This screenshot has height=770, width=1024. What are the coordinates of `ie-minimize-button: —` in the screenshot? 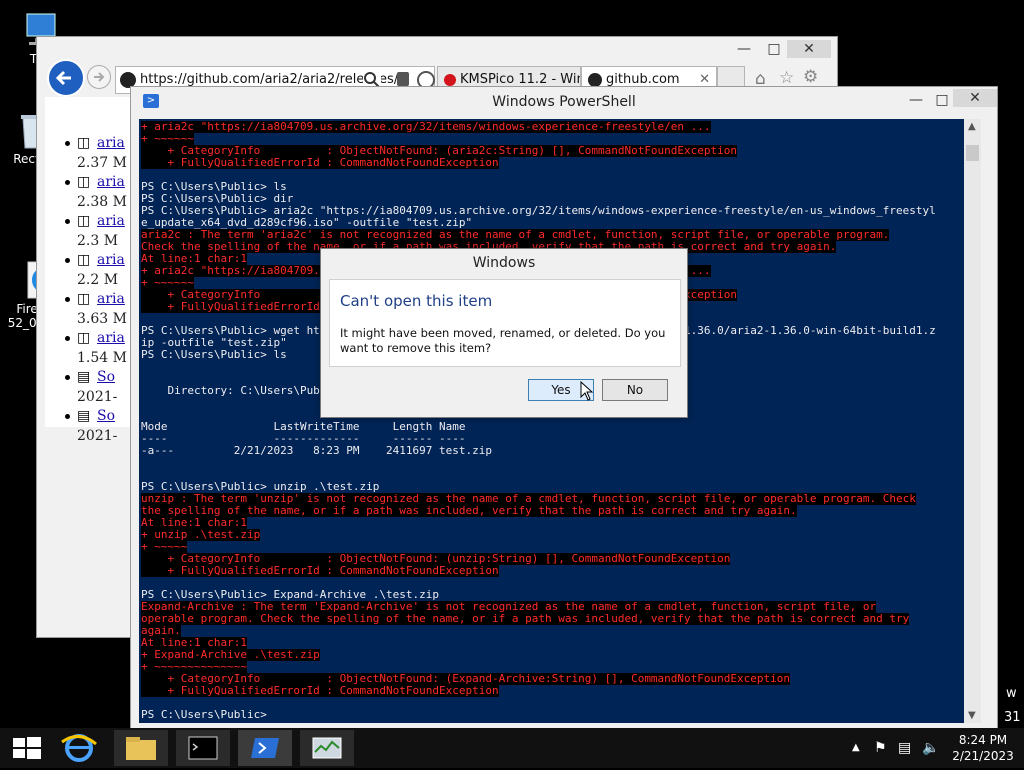 It's located at (744, 49).